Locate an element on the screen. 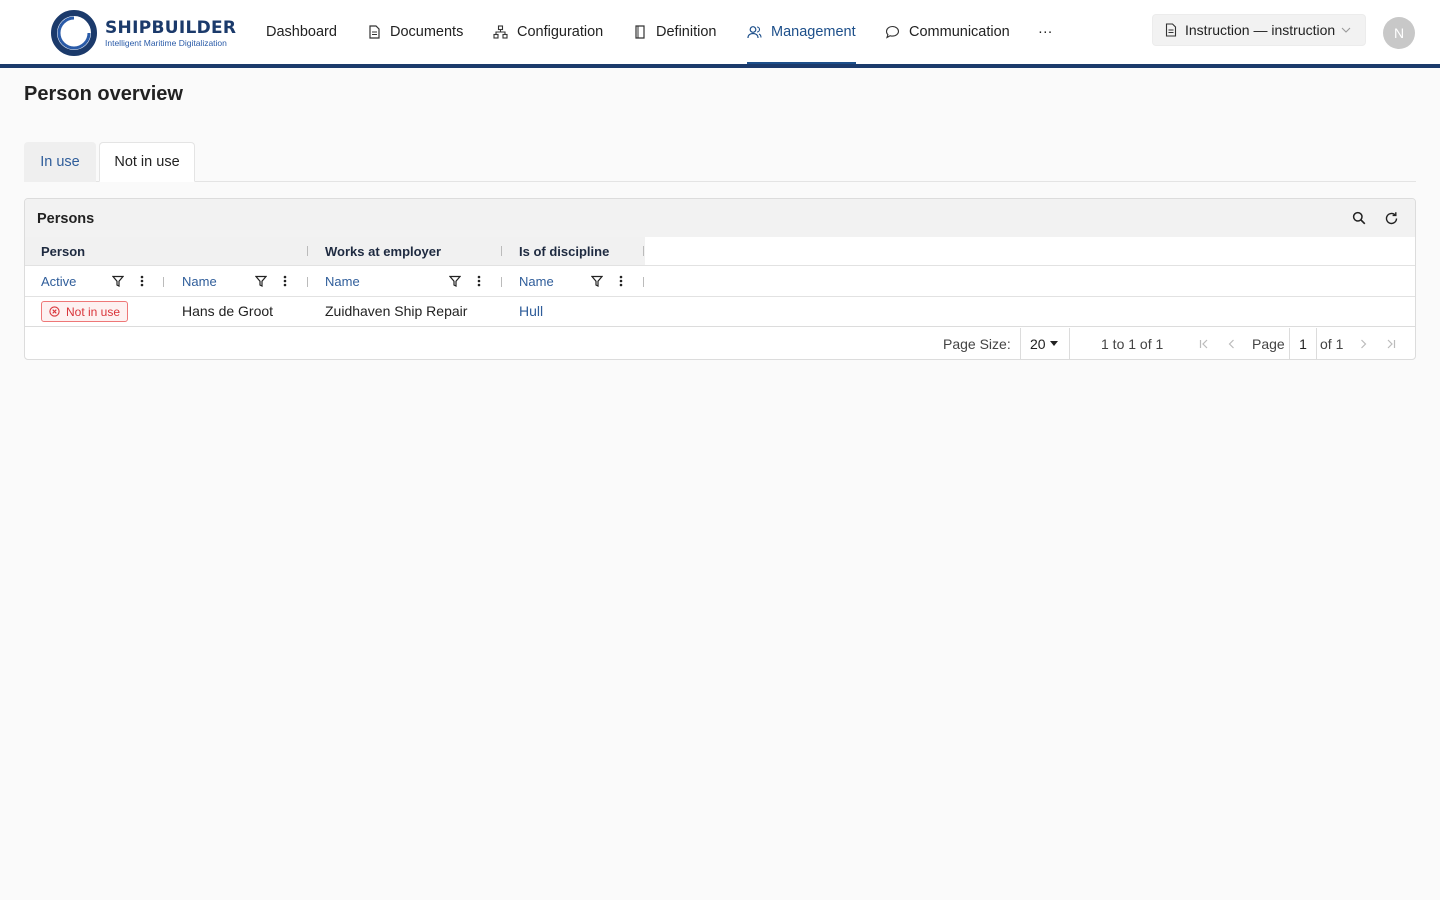  chevron-down-icon is located at coordinates (1346, 30).